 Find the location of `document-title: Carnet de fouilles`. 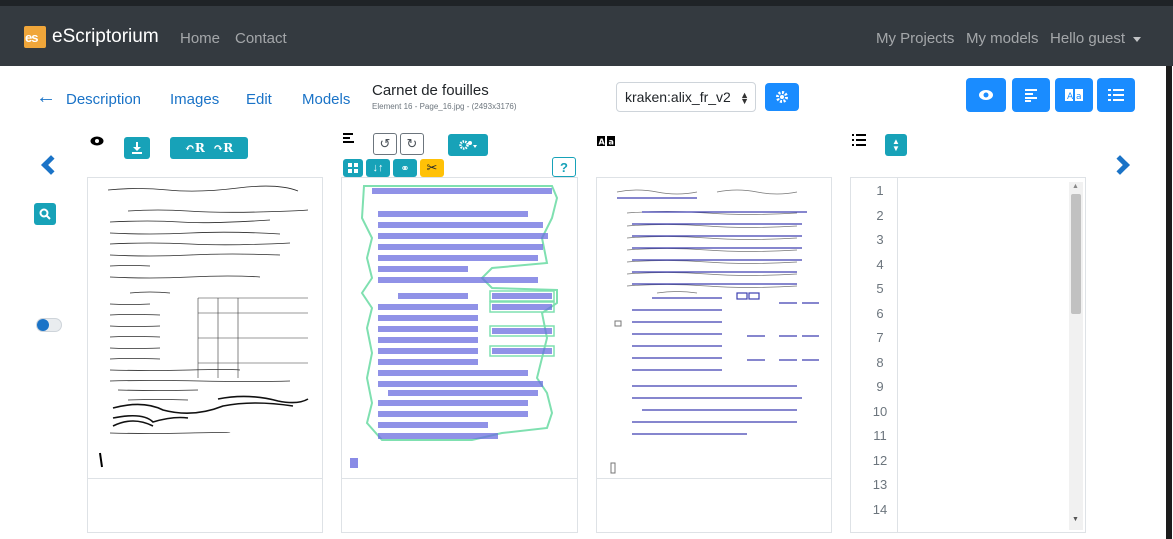

document-title: Carnet de fouilles is located at coordinates (430, 90).